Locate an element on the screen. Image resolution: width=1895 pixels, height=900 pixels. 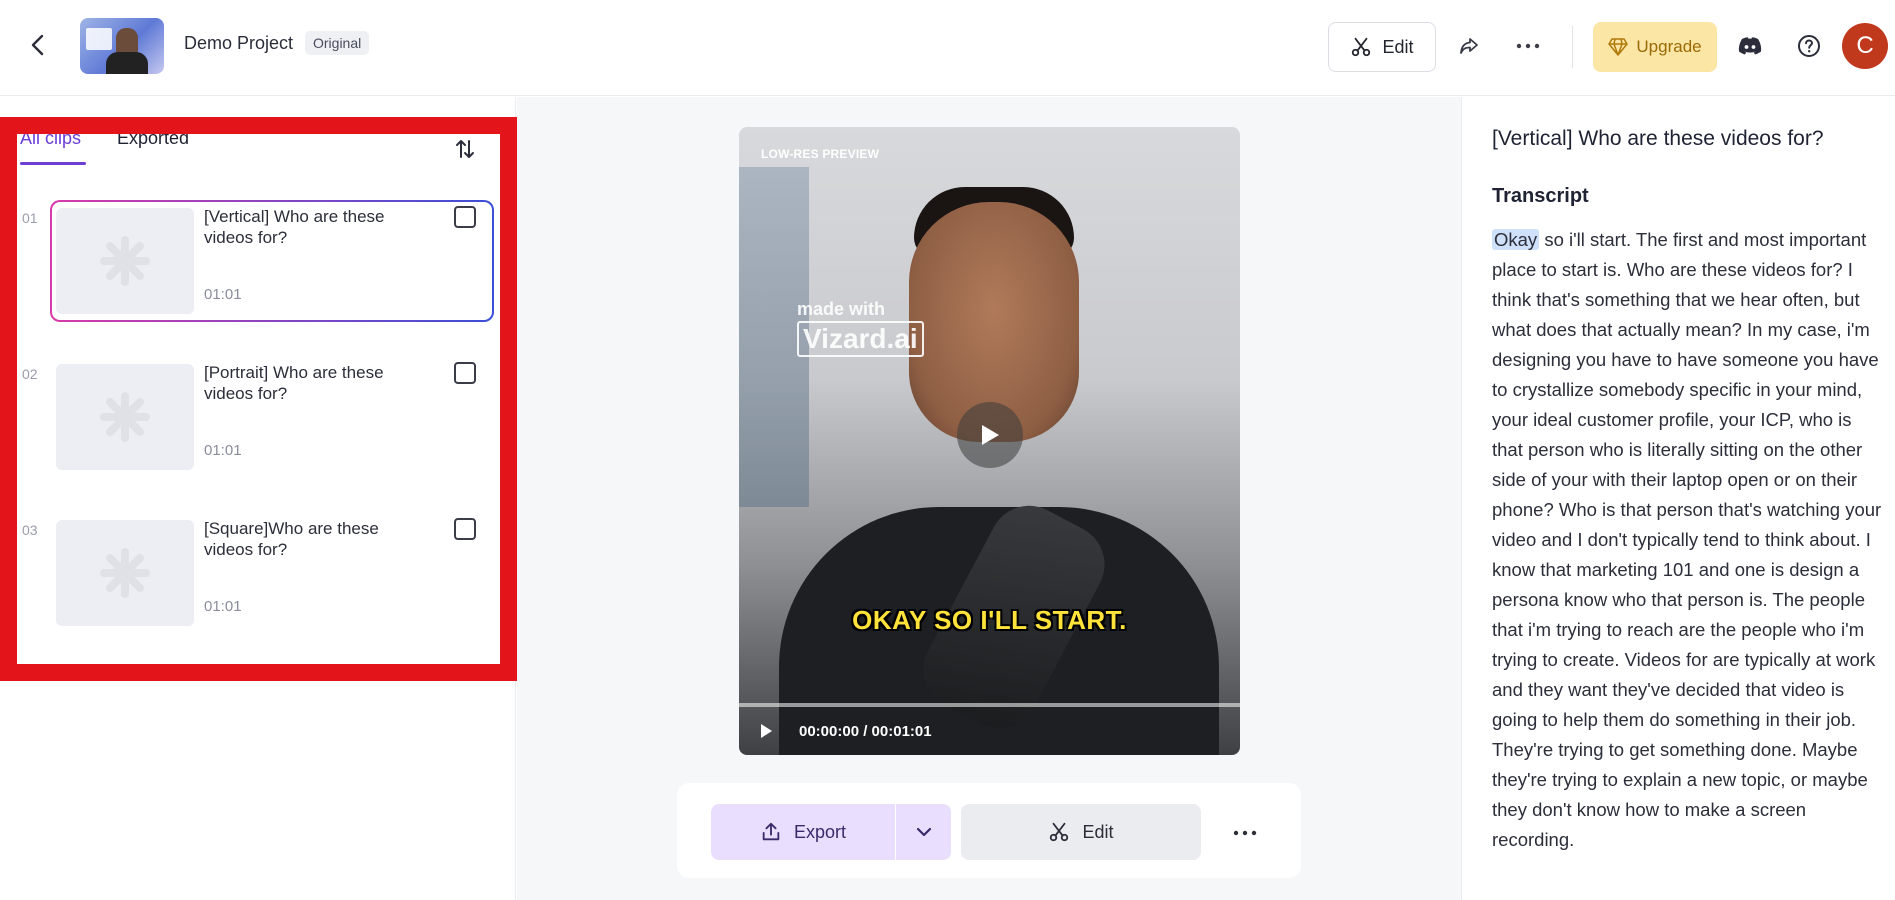
edit-clip-button: Edit is located at coordinates (1081, 832).